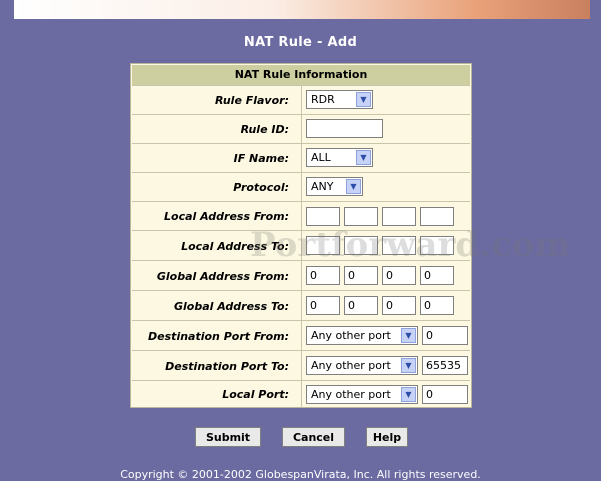 Image resolution: width=601 pixels, height=481 pixels. What do you see at coordinates (410, 245) in the screenshot?
I see `watermark: Portforward.com` at bounding box center [410, 245].